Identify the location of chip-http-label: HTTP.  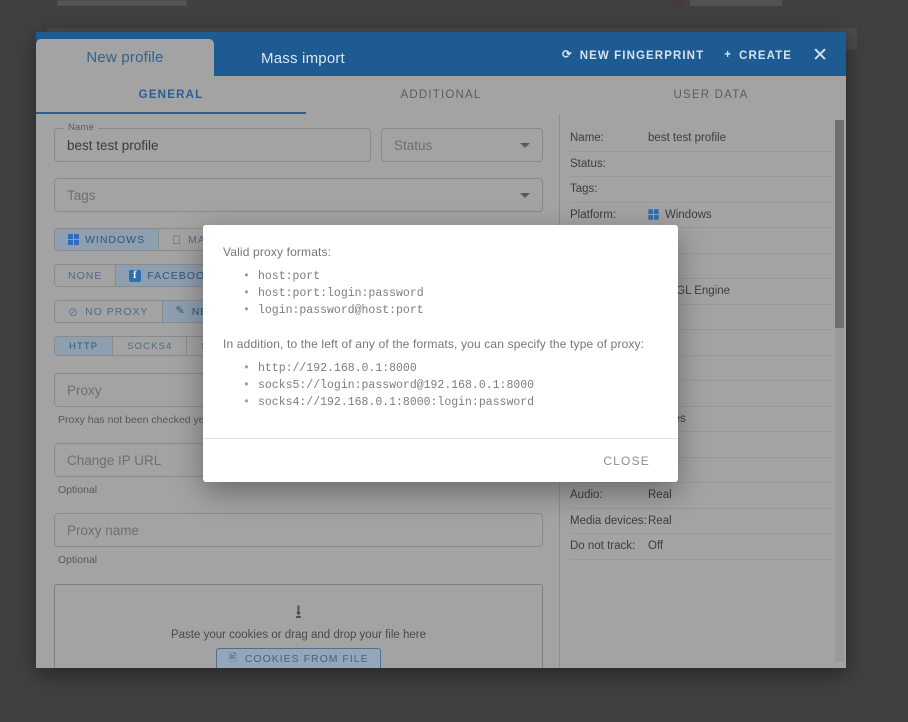
(84, 346).